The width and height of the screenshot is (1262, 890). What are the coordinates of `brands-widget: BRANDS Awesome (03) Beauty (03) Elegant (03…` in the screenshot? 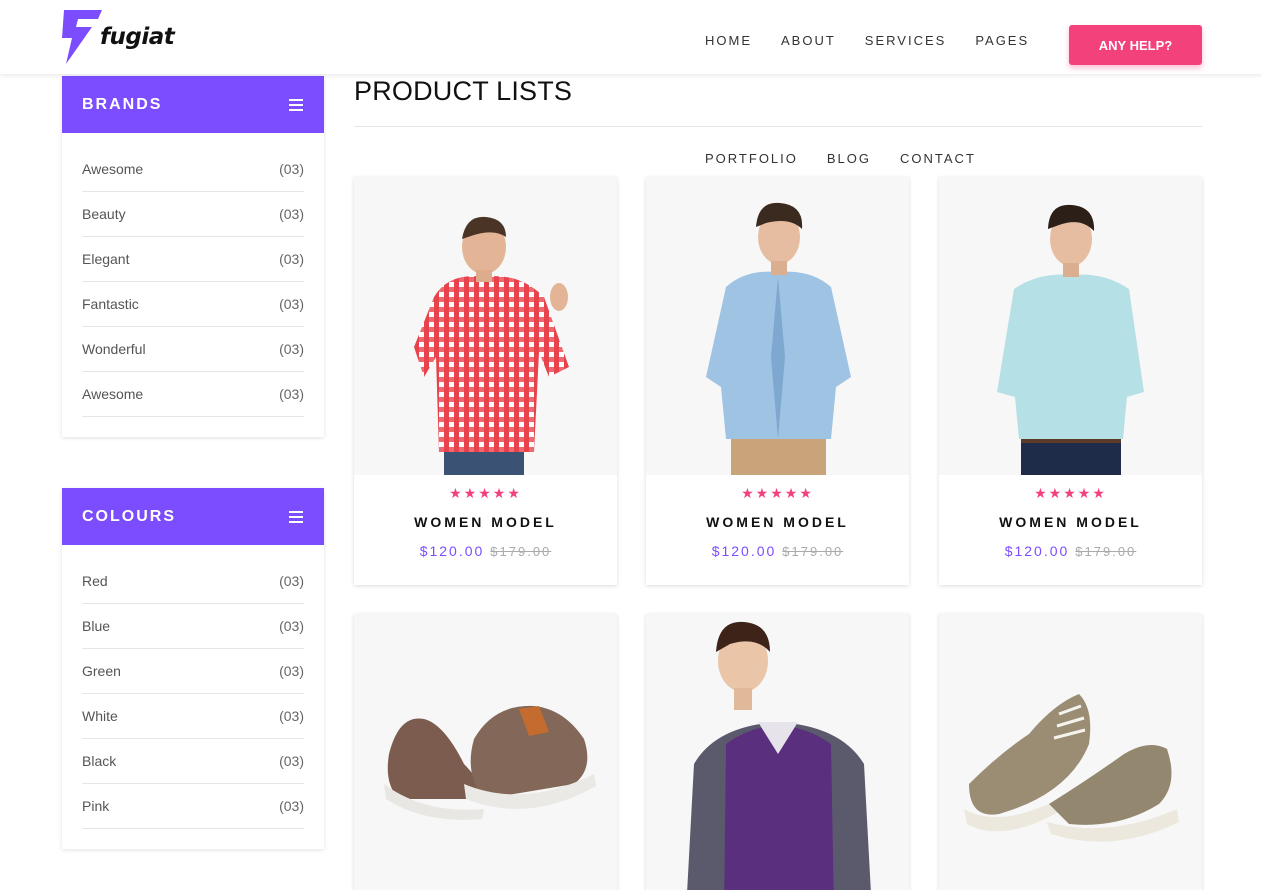 It's located at (193, 256).